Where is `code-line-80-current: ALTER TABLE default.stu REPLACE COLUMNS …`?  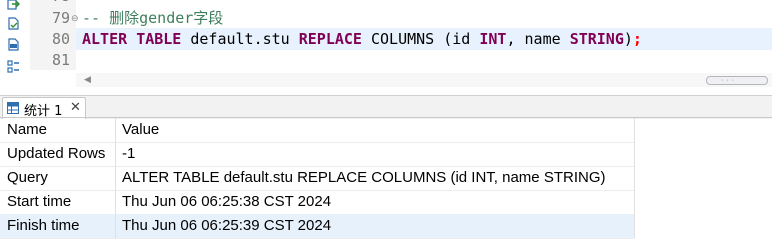 code-line-80-current: ALTER TABLE default.stu REPLACE COLUMNS … is located at coordinates (424, 39).